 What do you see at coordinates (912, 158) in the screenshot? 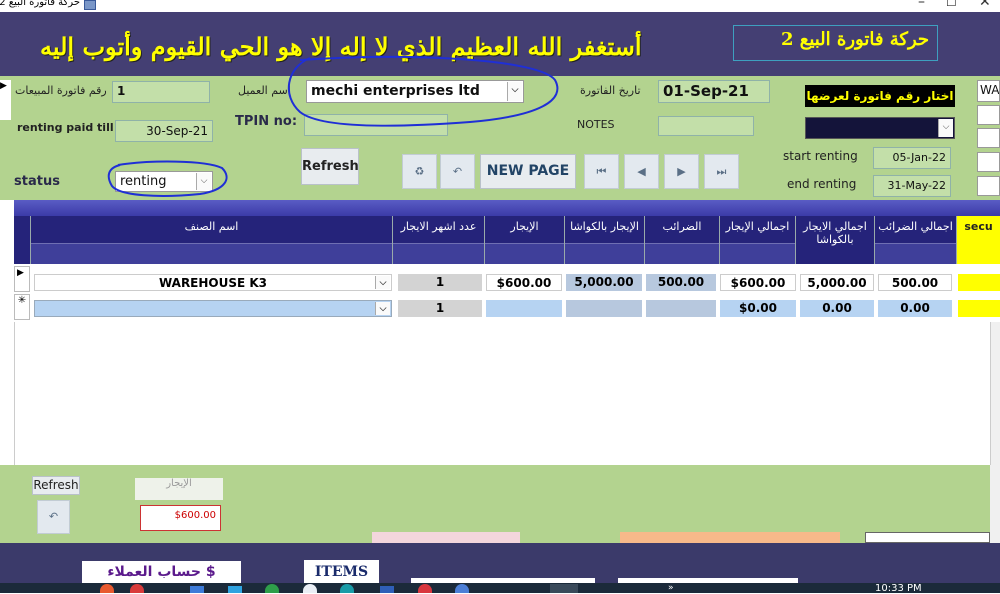
I see `start-renting-field: 05-Jan-22` at bounding box center [912, 158].